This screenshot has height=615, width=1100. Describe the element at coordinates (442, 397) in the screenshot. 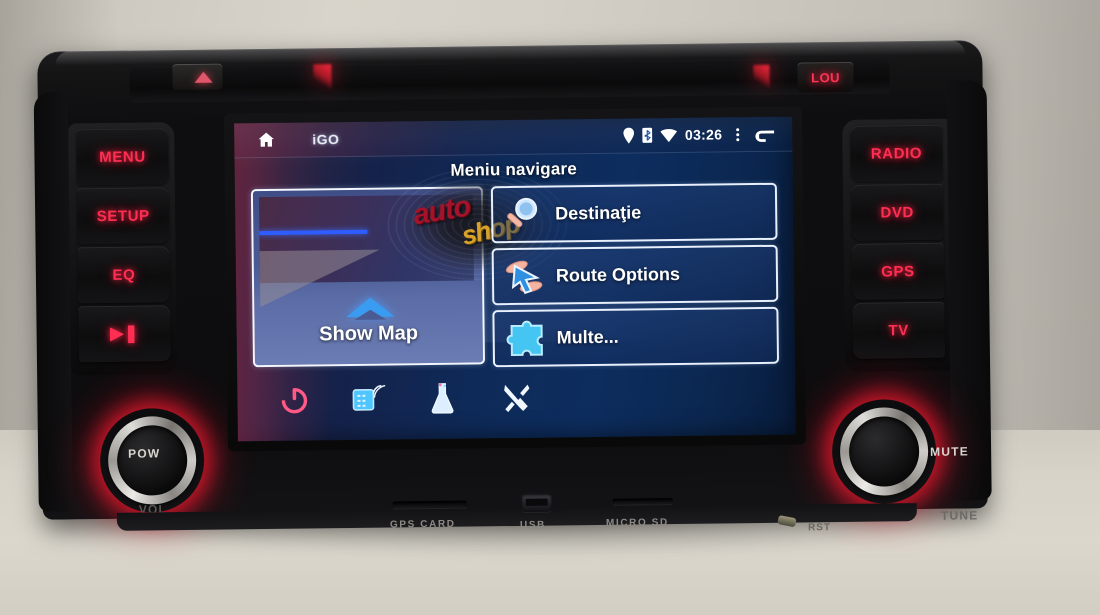

I see `flask-icon` at that location.